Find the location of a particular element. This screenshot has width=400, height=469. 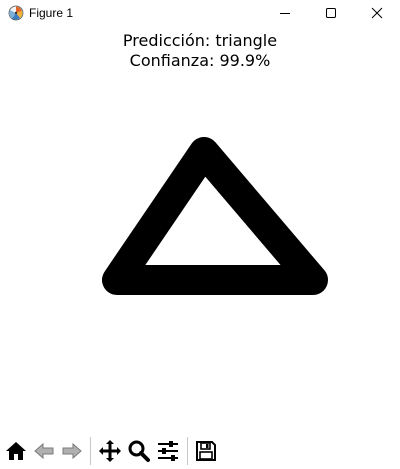

forward-button is located at coordinates (72, 451).